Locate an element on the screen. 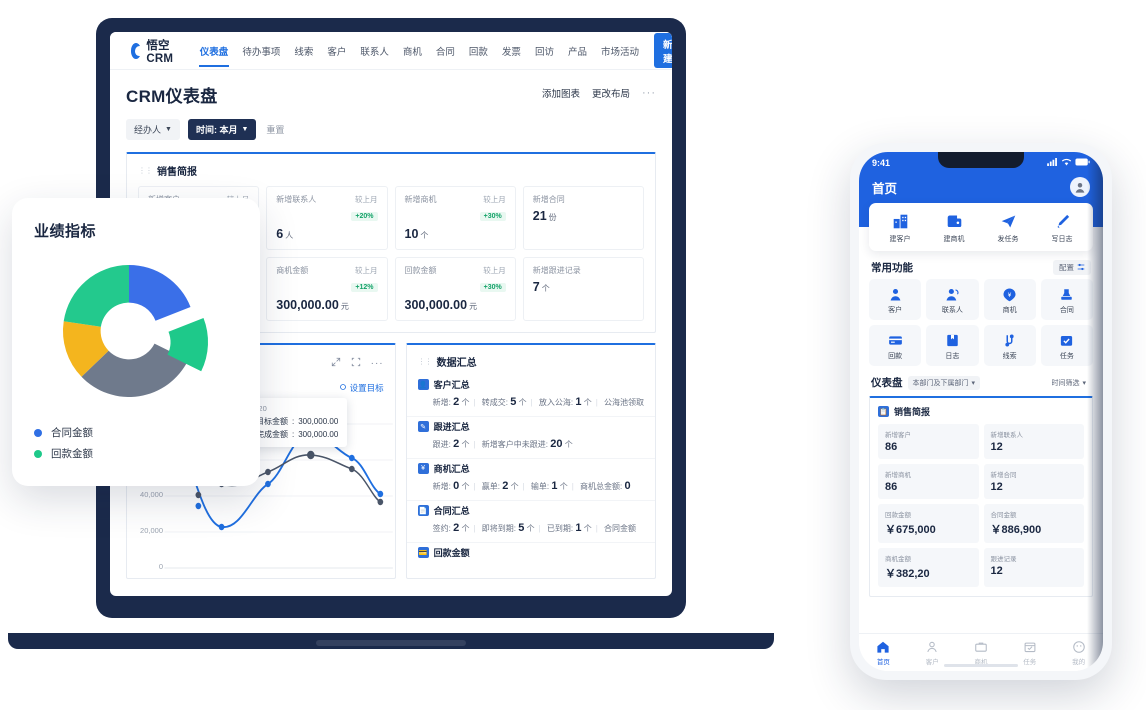 The height and width of the screenshot is (710, 1146). performance-card-title: 业绩指标 is located at coordinates (65, 231).